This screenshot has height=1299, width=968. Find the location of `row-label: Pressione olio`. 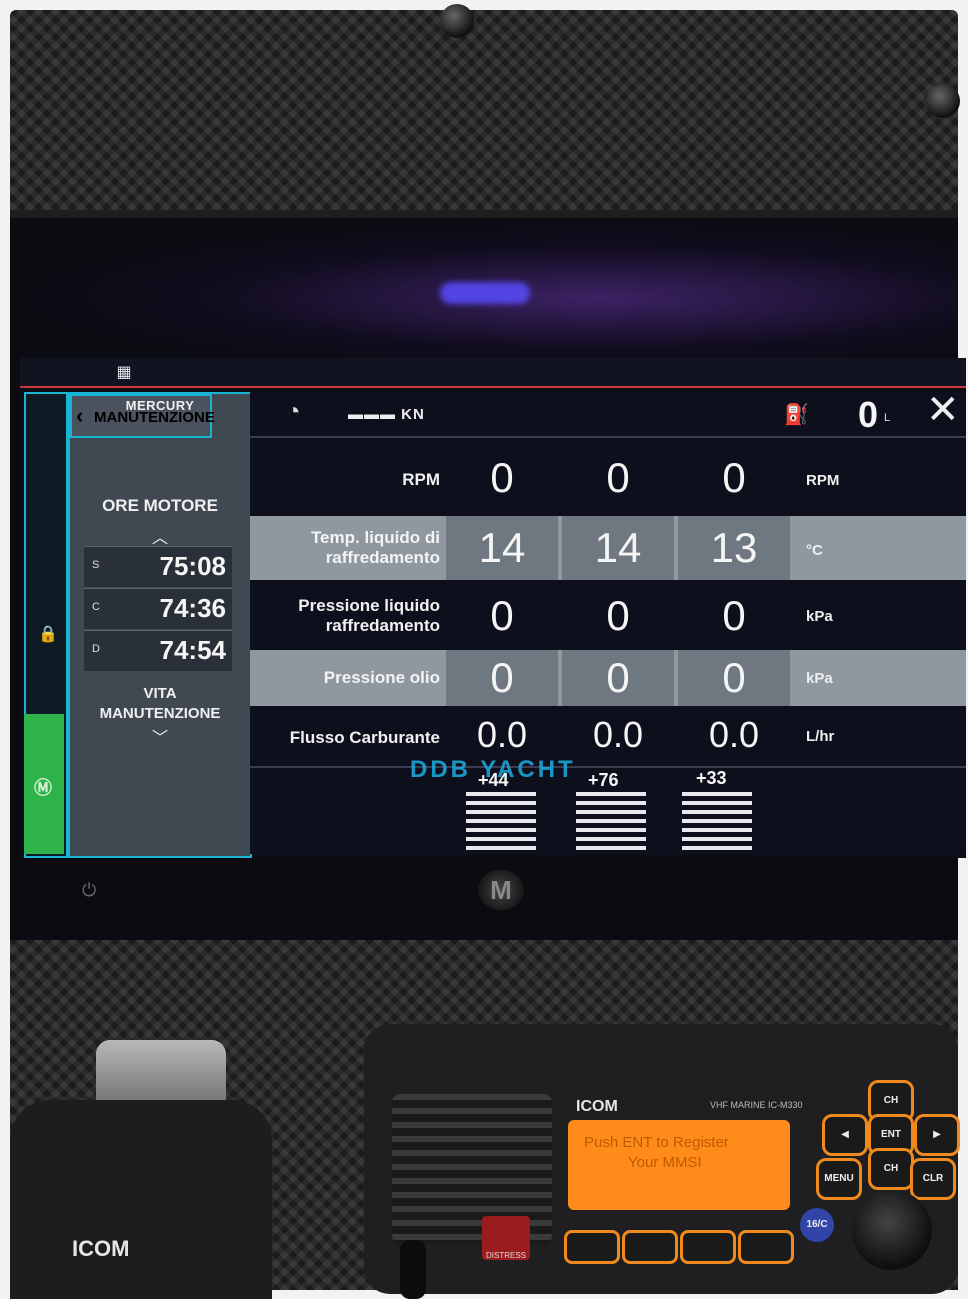

row-label: Pressione olio is located at coordinates (355, 678).